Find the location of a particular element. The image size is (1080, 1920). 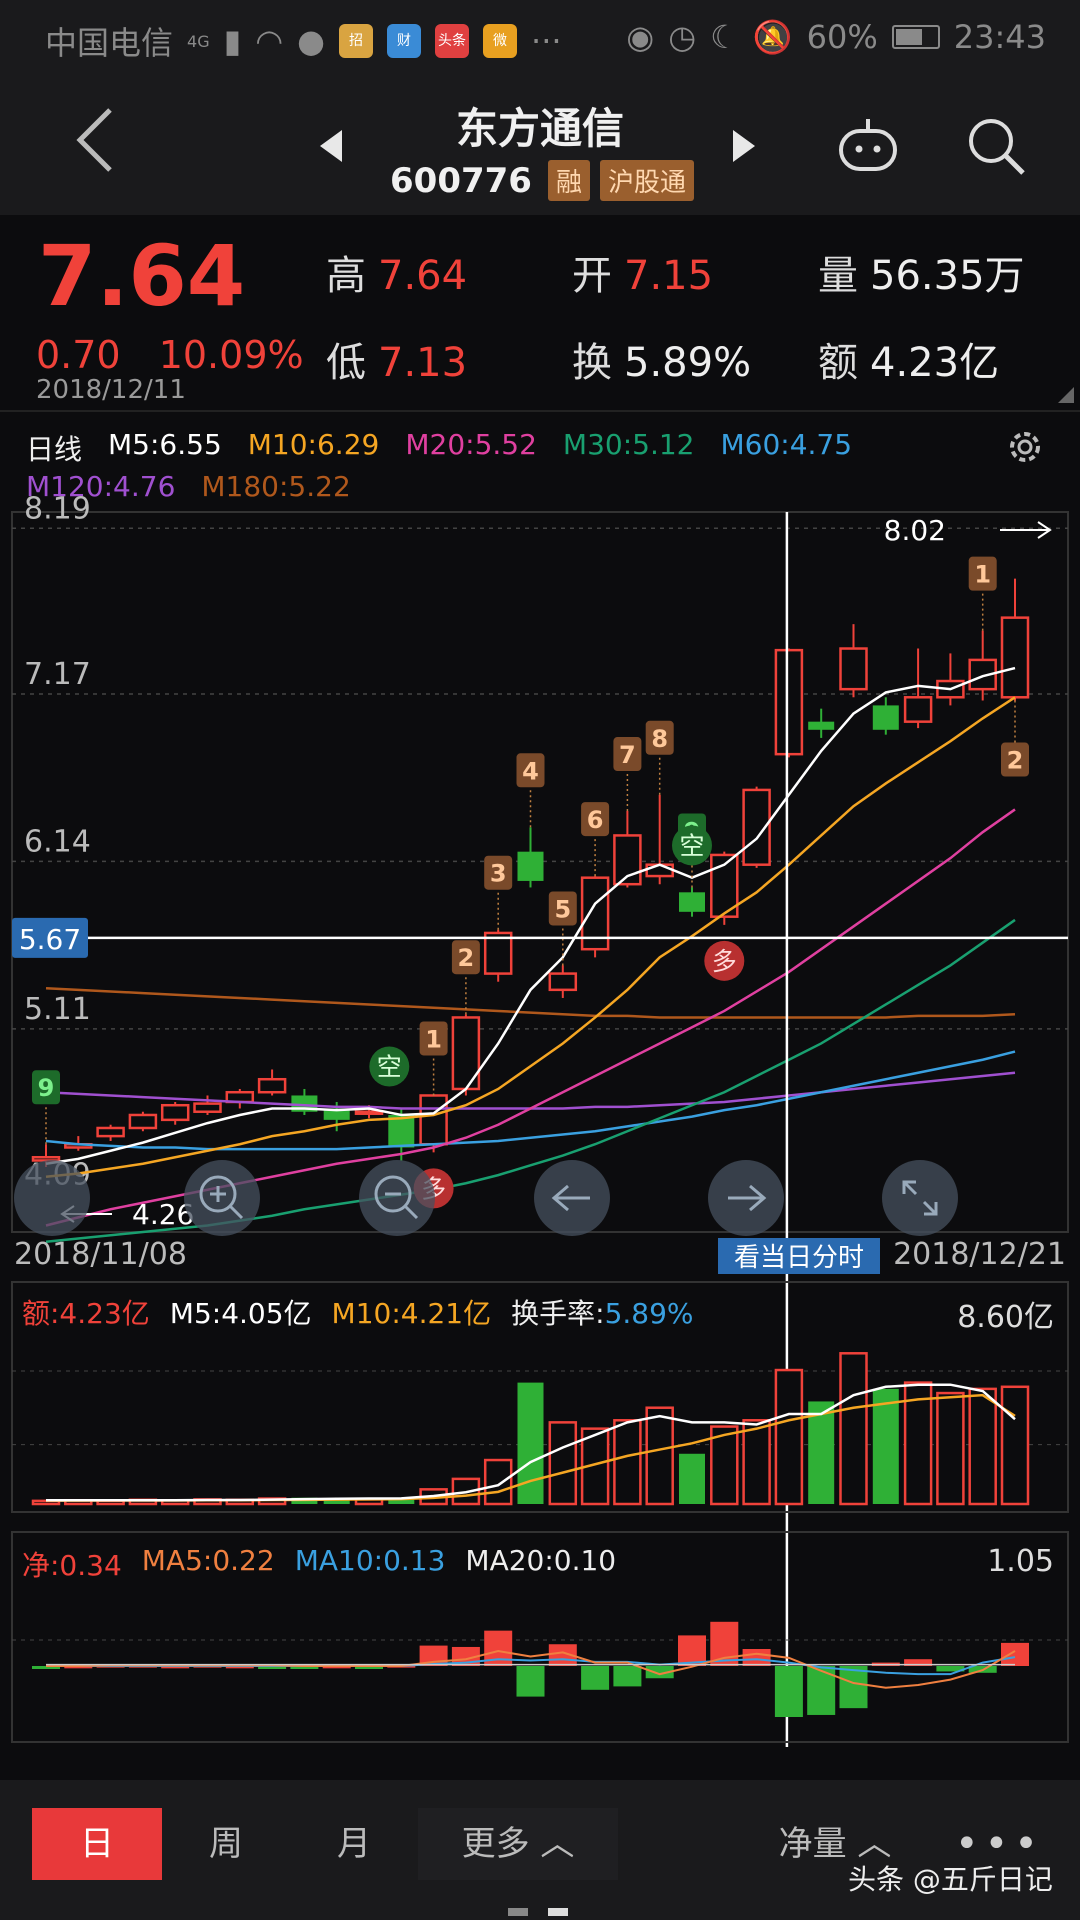

clock: 23:43 is located at coordinates (999, 37).